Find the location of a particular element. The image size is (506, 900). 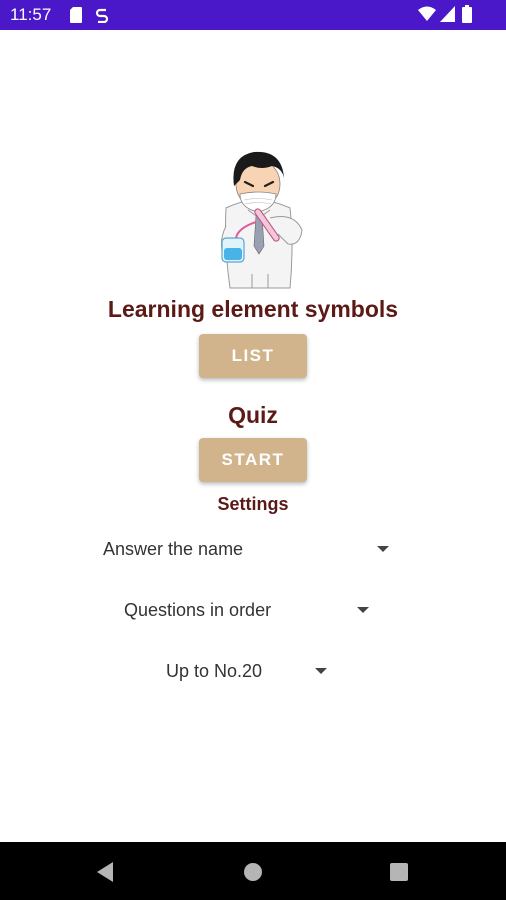

learning-title: Learning element symbols is located at coordinates (253, 309).